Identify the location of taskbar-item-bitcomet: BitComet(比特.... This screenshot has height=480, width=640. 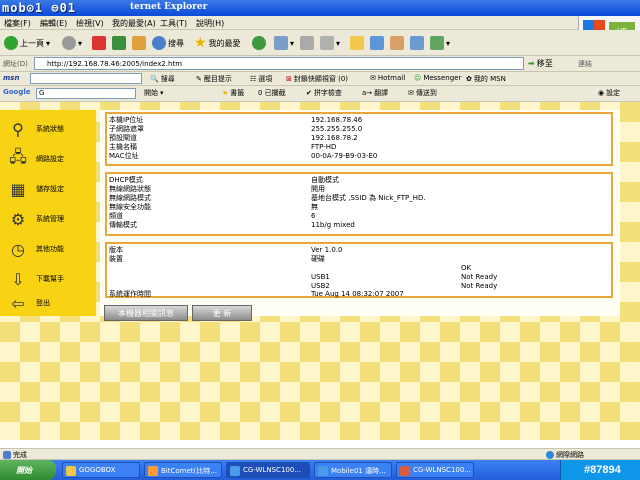
(183, 470).